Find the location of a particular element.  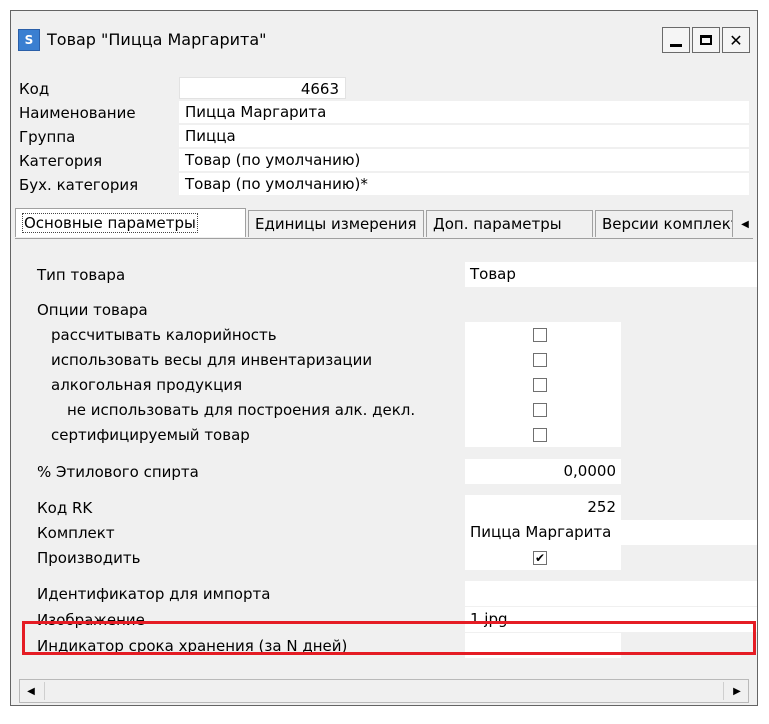

produce-cell: ✔ is located at coordinates (543, 557).